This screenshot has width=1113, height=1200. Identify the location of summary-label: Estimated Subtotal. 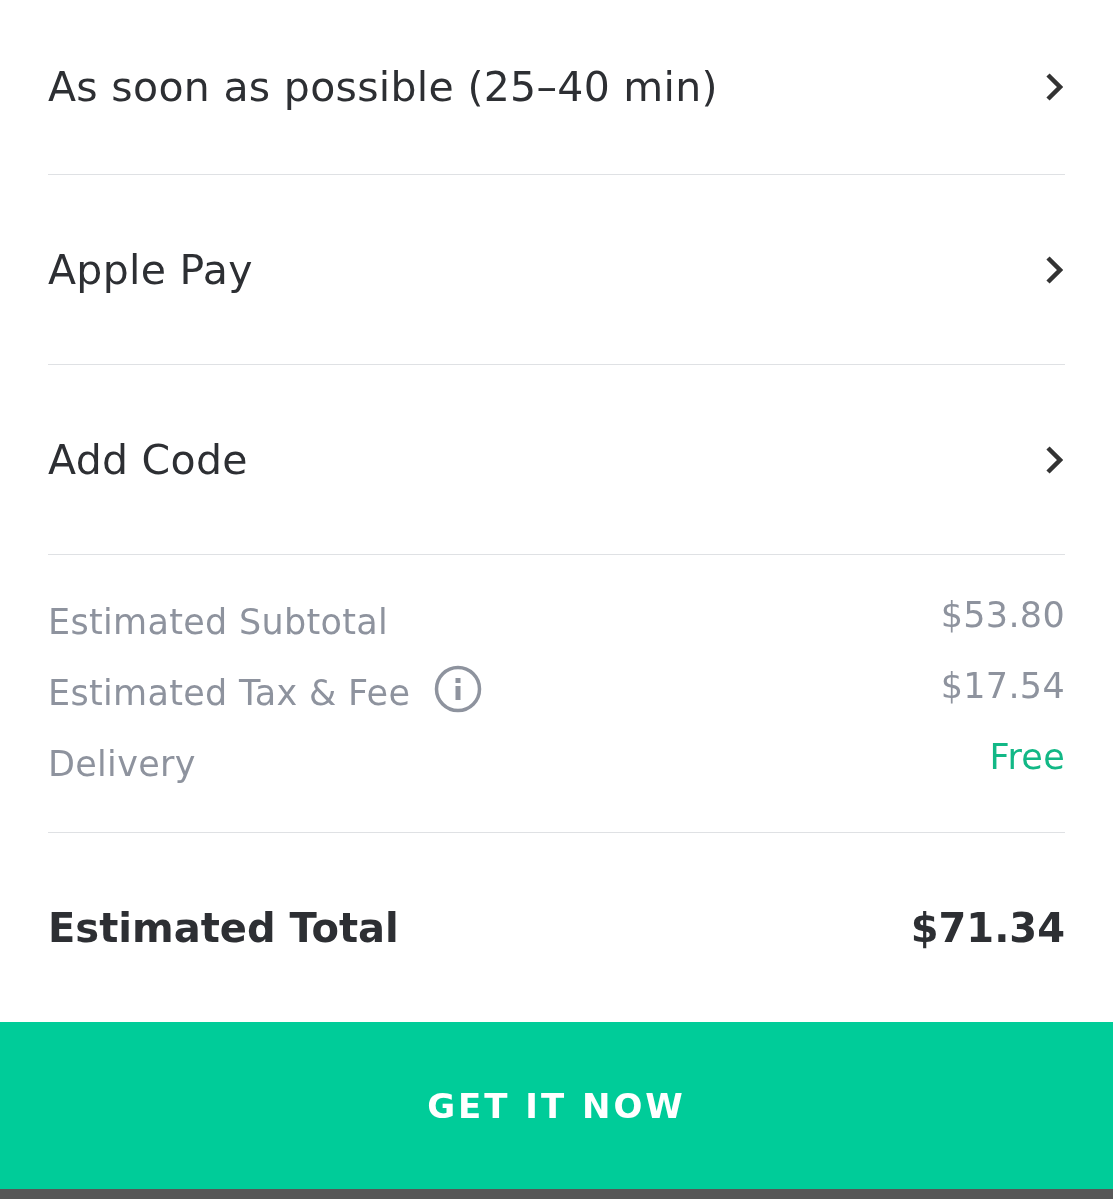
(218, 621).